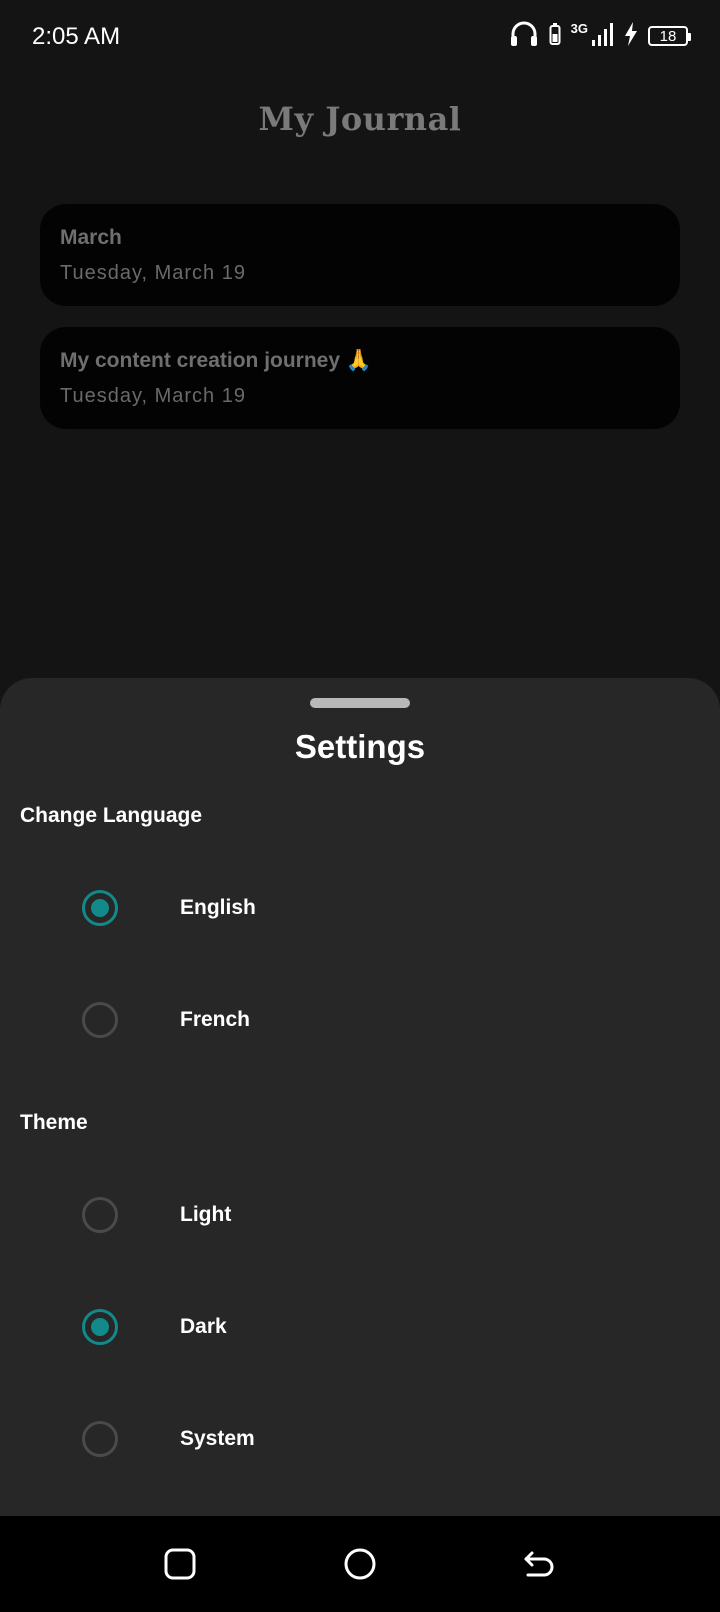  I want to click on entry-title: March, so click(91, 237).